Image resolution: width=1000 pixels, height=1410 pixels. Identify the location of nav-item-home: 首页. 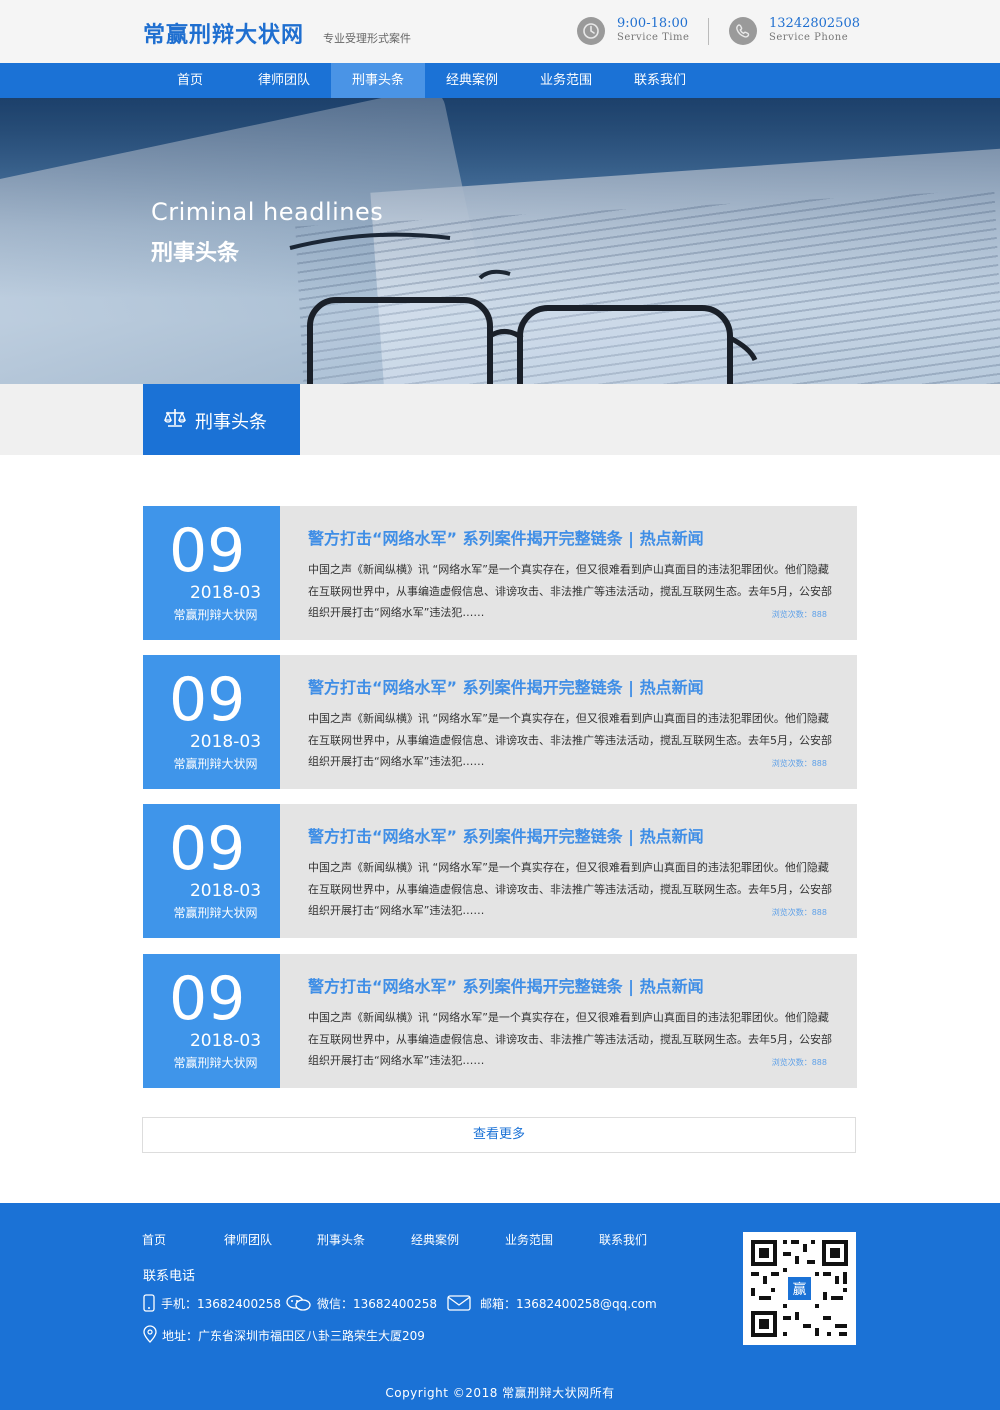
(190, 80).